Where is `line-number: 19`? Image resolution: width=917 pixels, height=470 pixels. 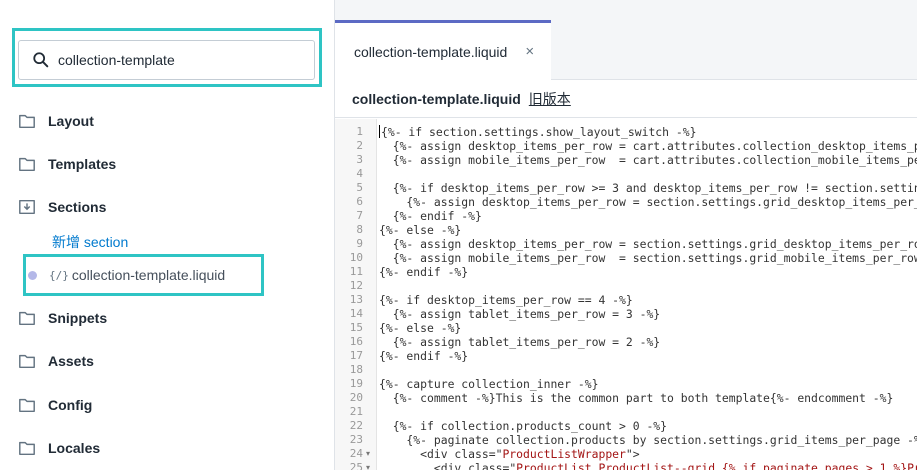
line-number: 19 is located at coordinates (356, 383).